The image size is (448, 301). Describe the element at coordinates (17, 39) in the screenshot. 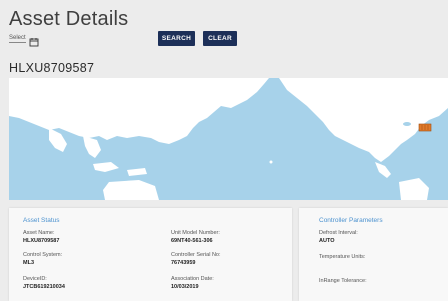

I see `date-select-label: Select` at that location.